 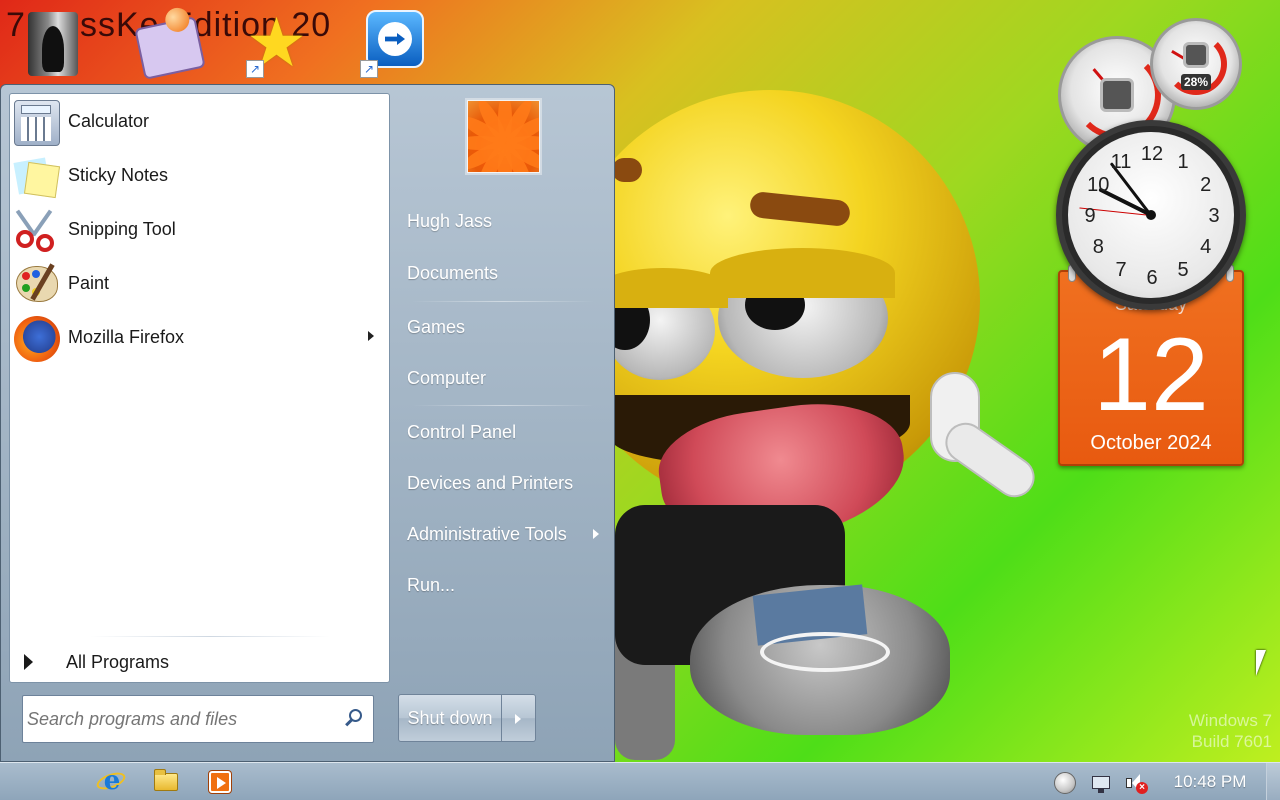 What do you see at coordinates (1210, 781) in the screenshot?
I see `taskbar-clock: 10:48 PM` at bounding box center [1210, 781].